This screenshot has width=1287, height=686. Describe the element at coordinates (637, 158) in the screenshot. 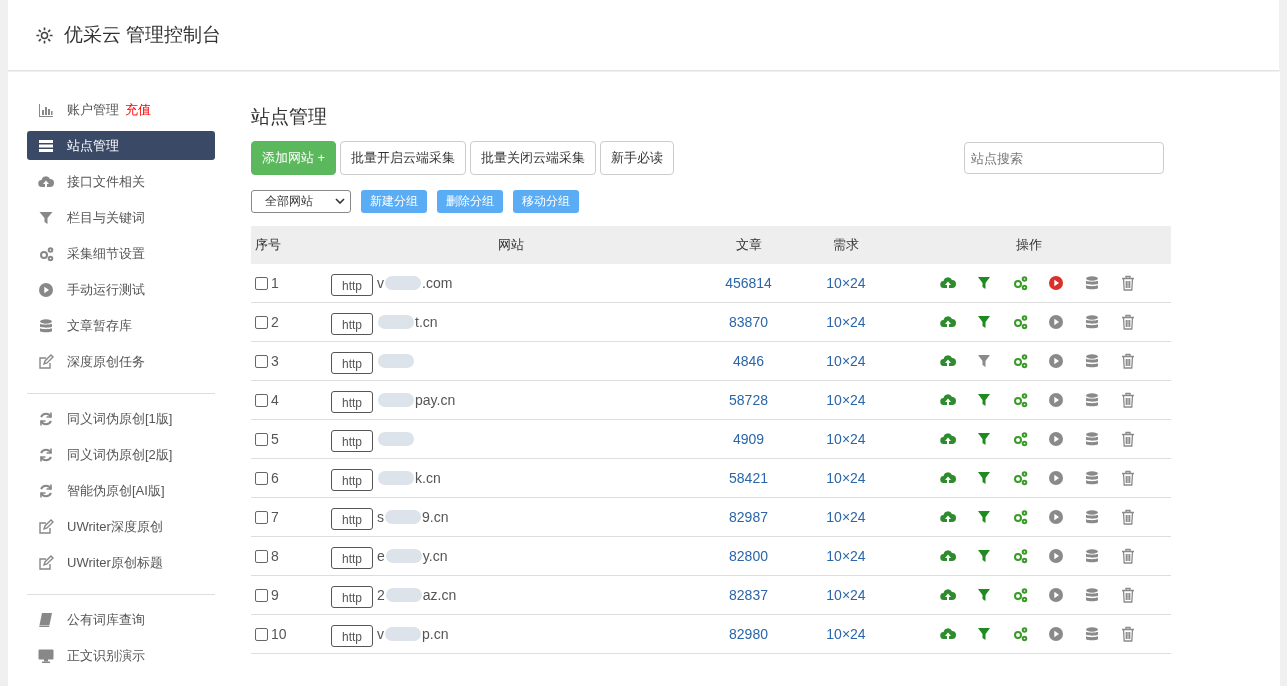

I see `toolbar-button: 新手必读` at that location.